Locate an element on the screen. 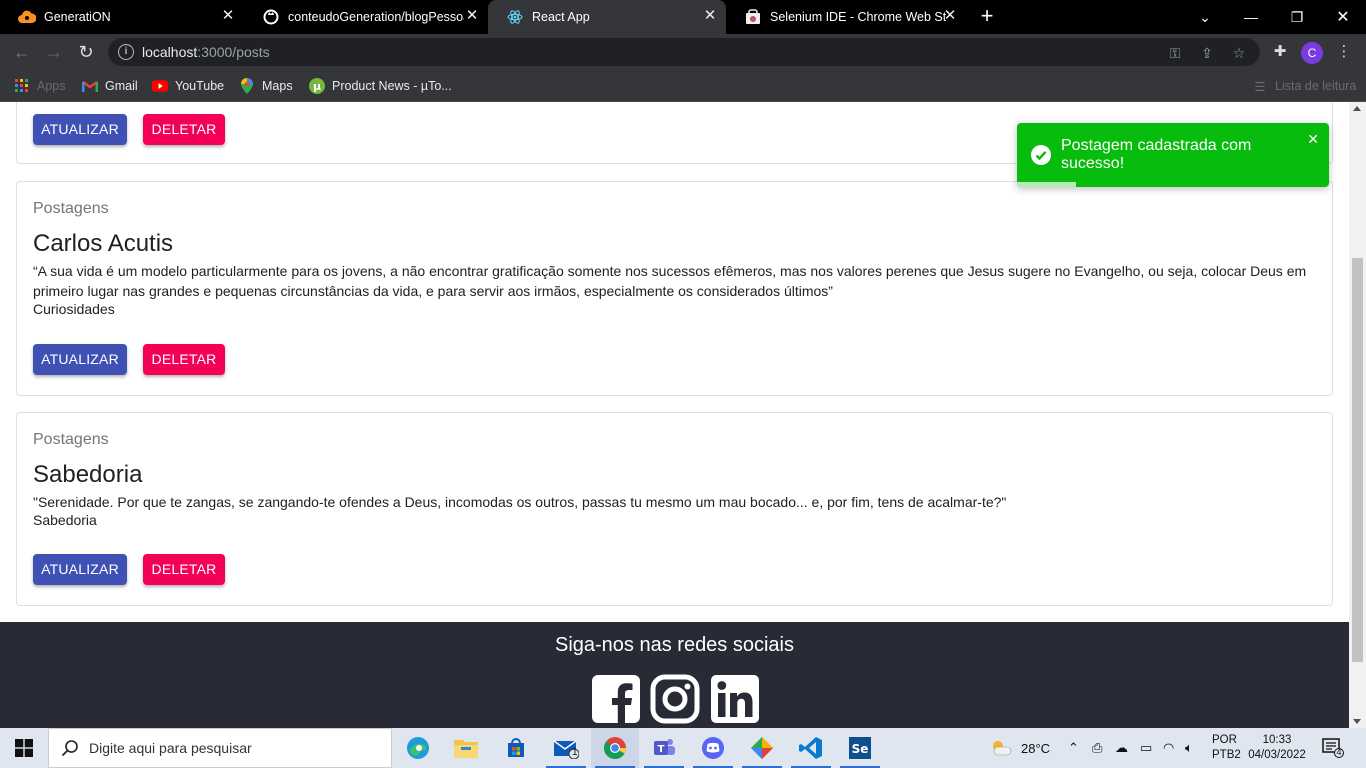 The image size is (1366, 768). battery-icon: ▭ is located at coordinates (1146, 748).